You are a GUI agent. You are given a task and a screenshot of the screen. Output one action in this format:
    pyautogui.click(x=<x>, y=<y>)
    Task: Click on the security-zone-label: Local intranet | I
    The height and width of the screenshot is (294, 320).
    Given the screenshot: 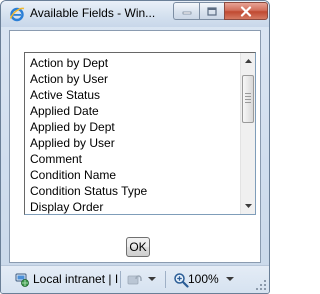 What is the action you would take?
    pyautogui.click(x=75, y=279)
    